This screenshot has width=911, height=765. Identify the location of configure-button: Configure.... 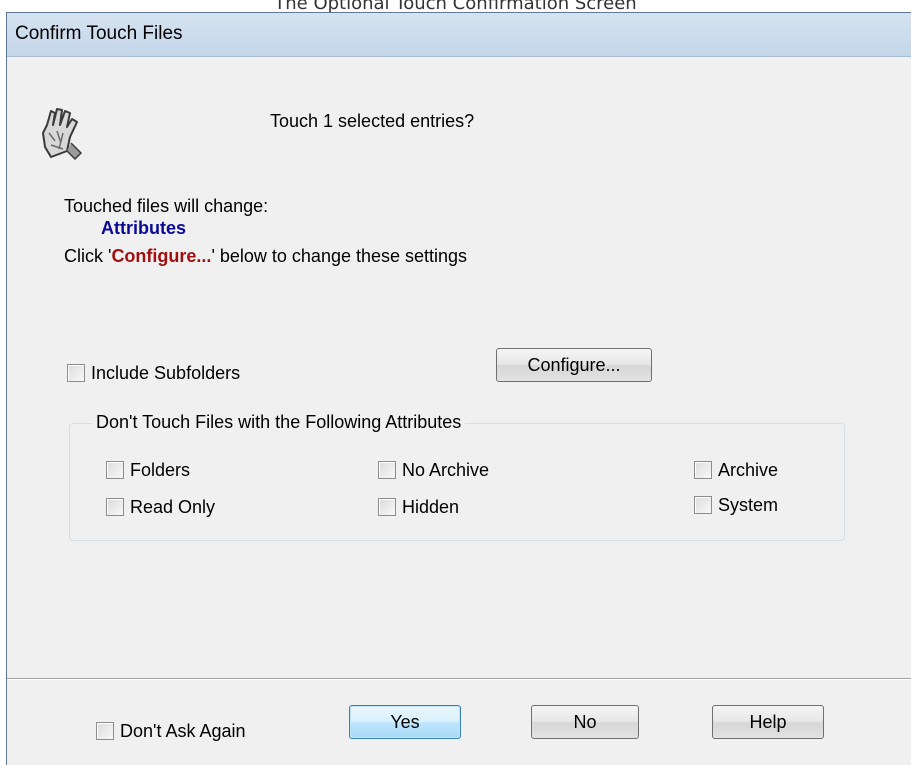
(574, 365).